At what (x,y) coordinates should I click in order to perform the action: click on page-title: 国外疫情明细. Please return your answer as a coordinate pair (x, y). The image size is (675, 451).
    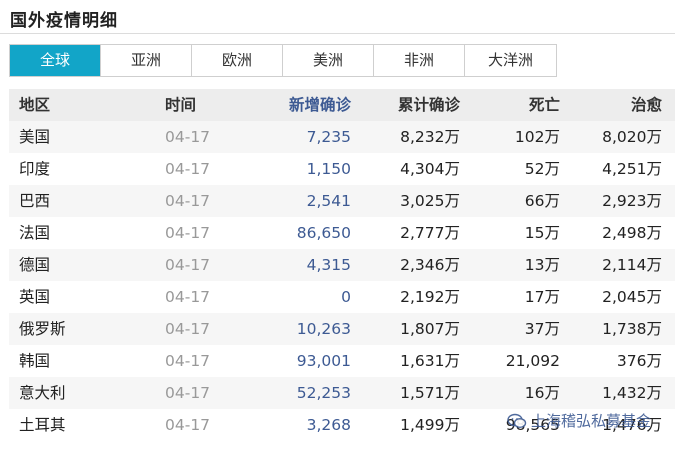
    Looking at the image, I should click on (64, 21).